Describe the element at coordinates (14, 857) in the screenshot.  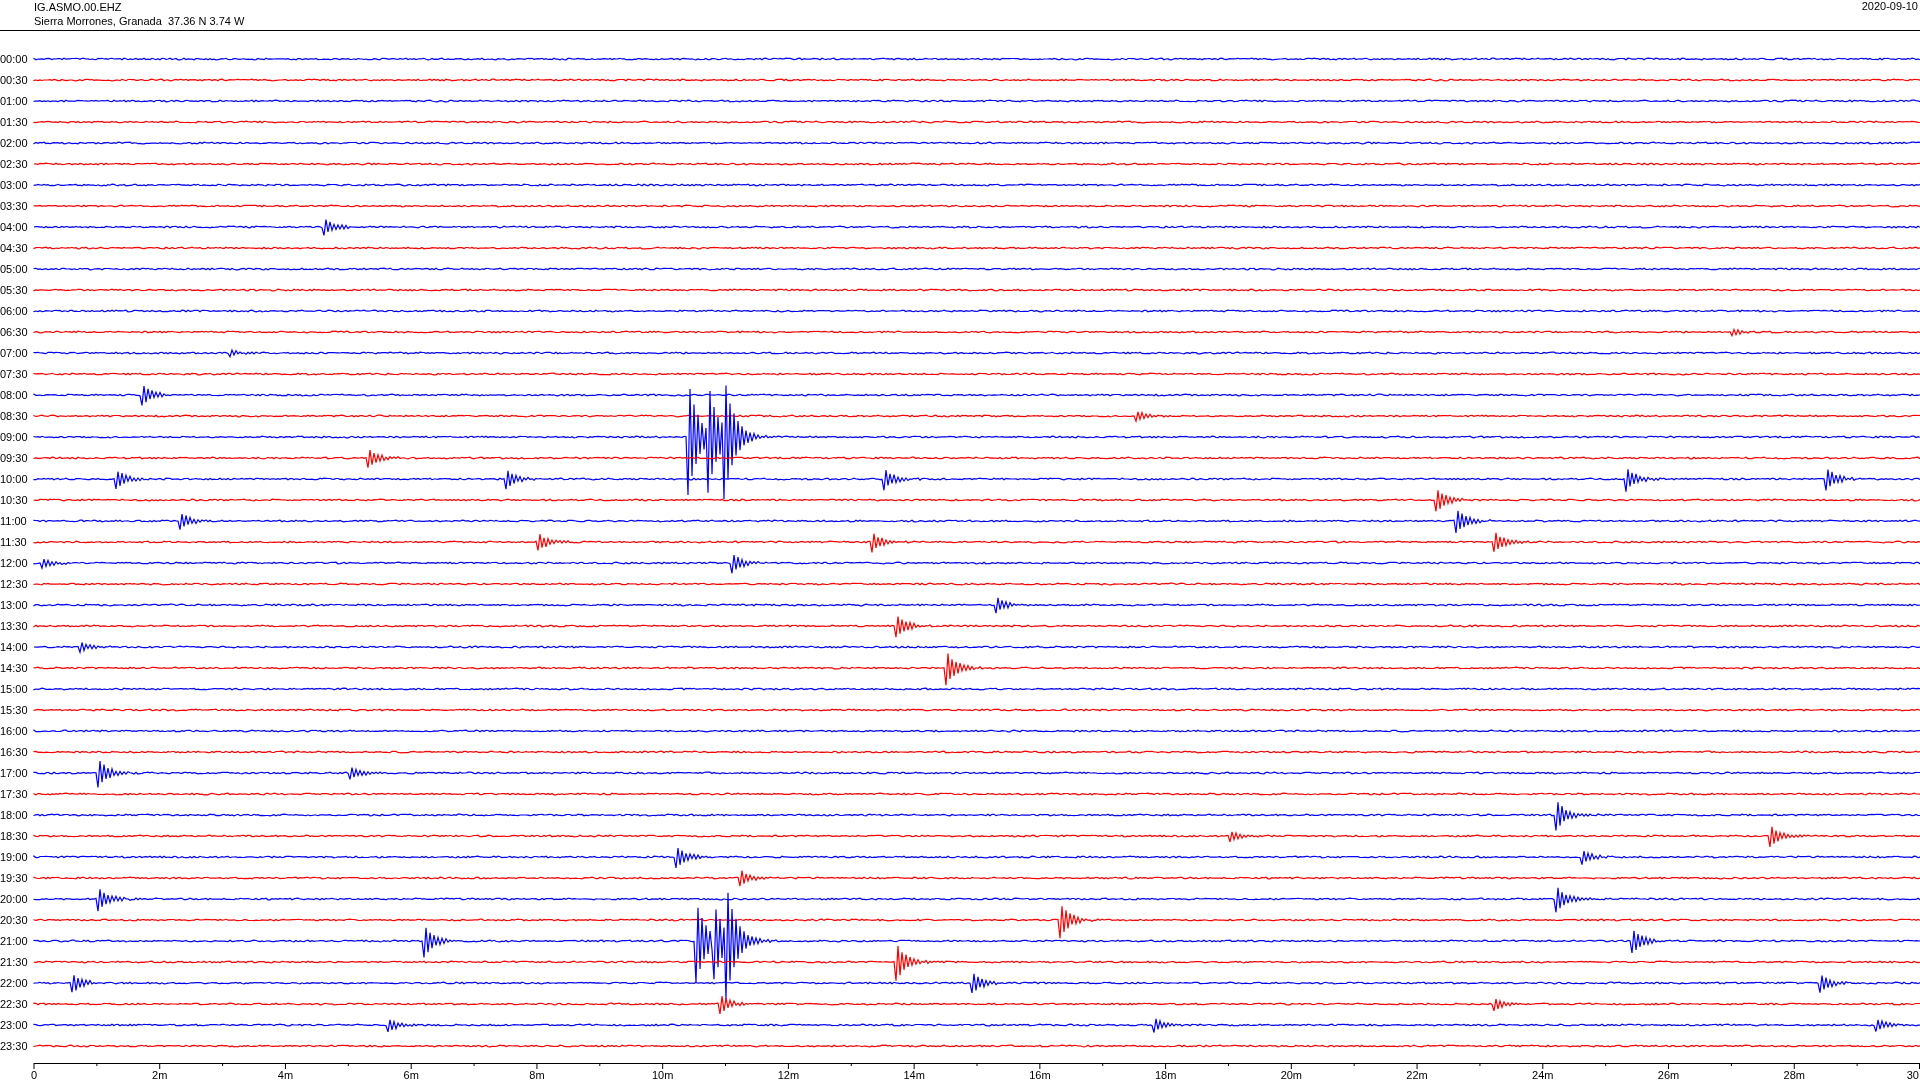
I see `time-label: 19:00` at that location.